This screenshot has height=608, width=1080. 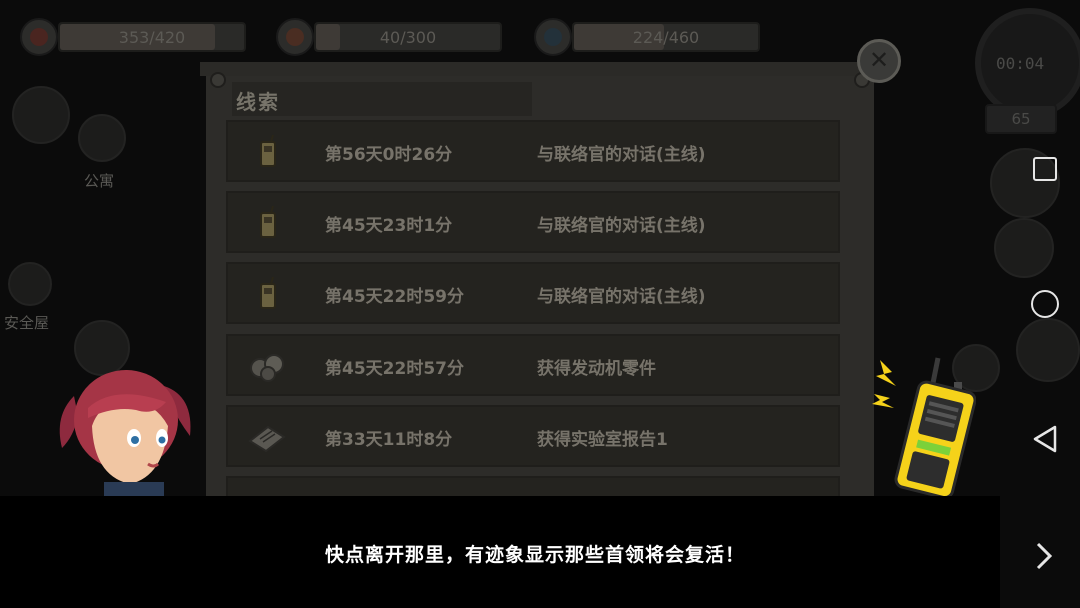 What do you see at coordinates (41, 115) in the screenshot?
I see `radio-map-icon` at bounding box center [41, 115].